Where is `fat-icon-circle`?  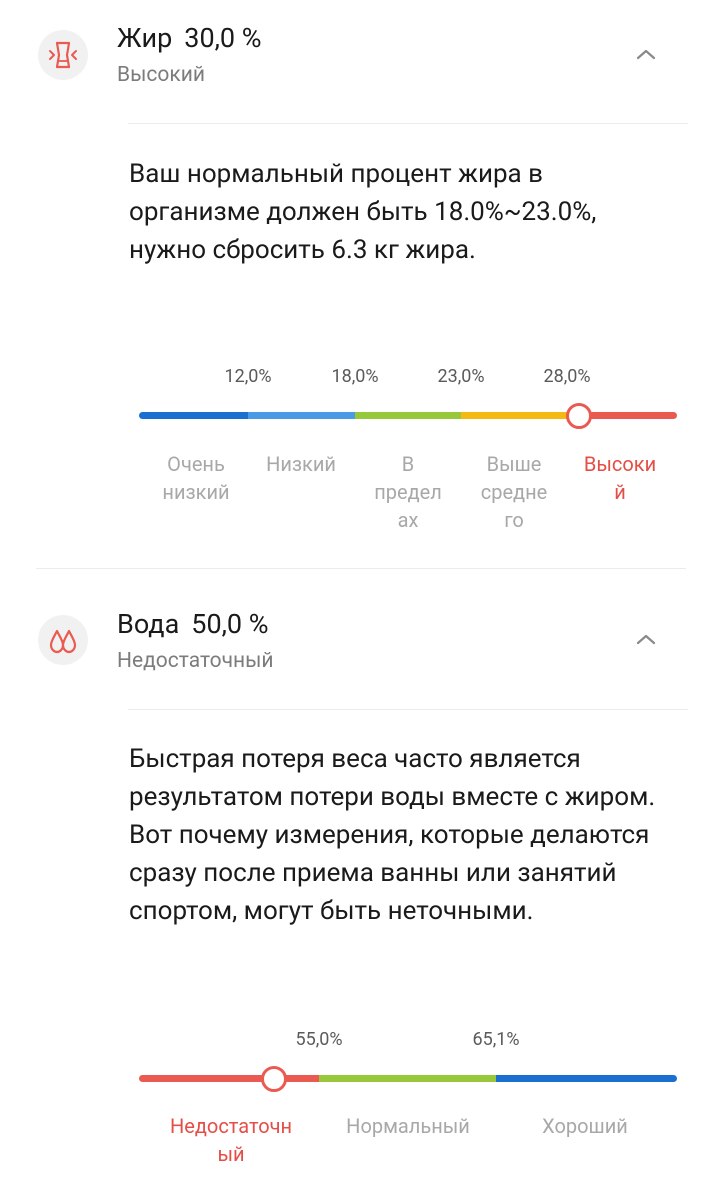 fat-icon-circle is located at coordinates (63, 55).